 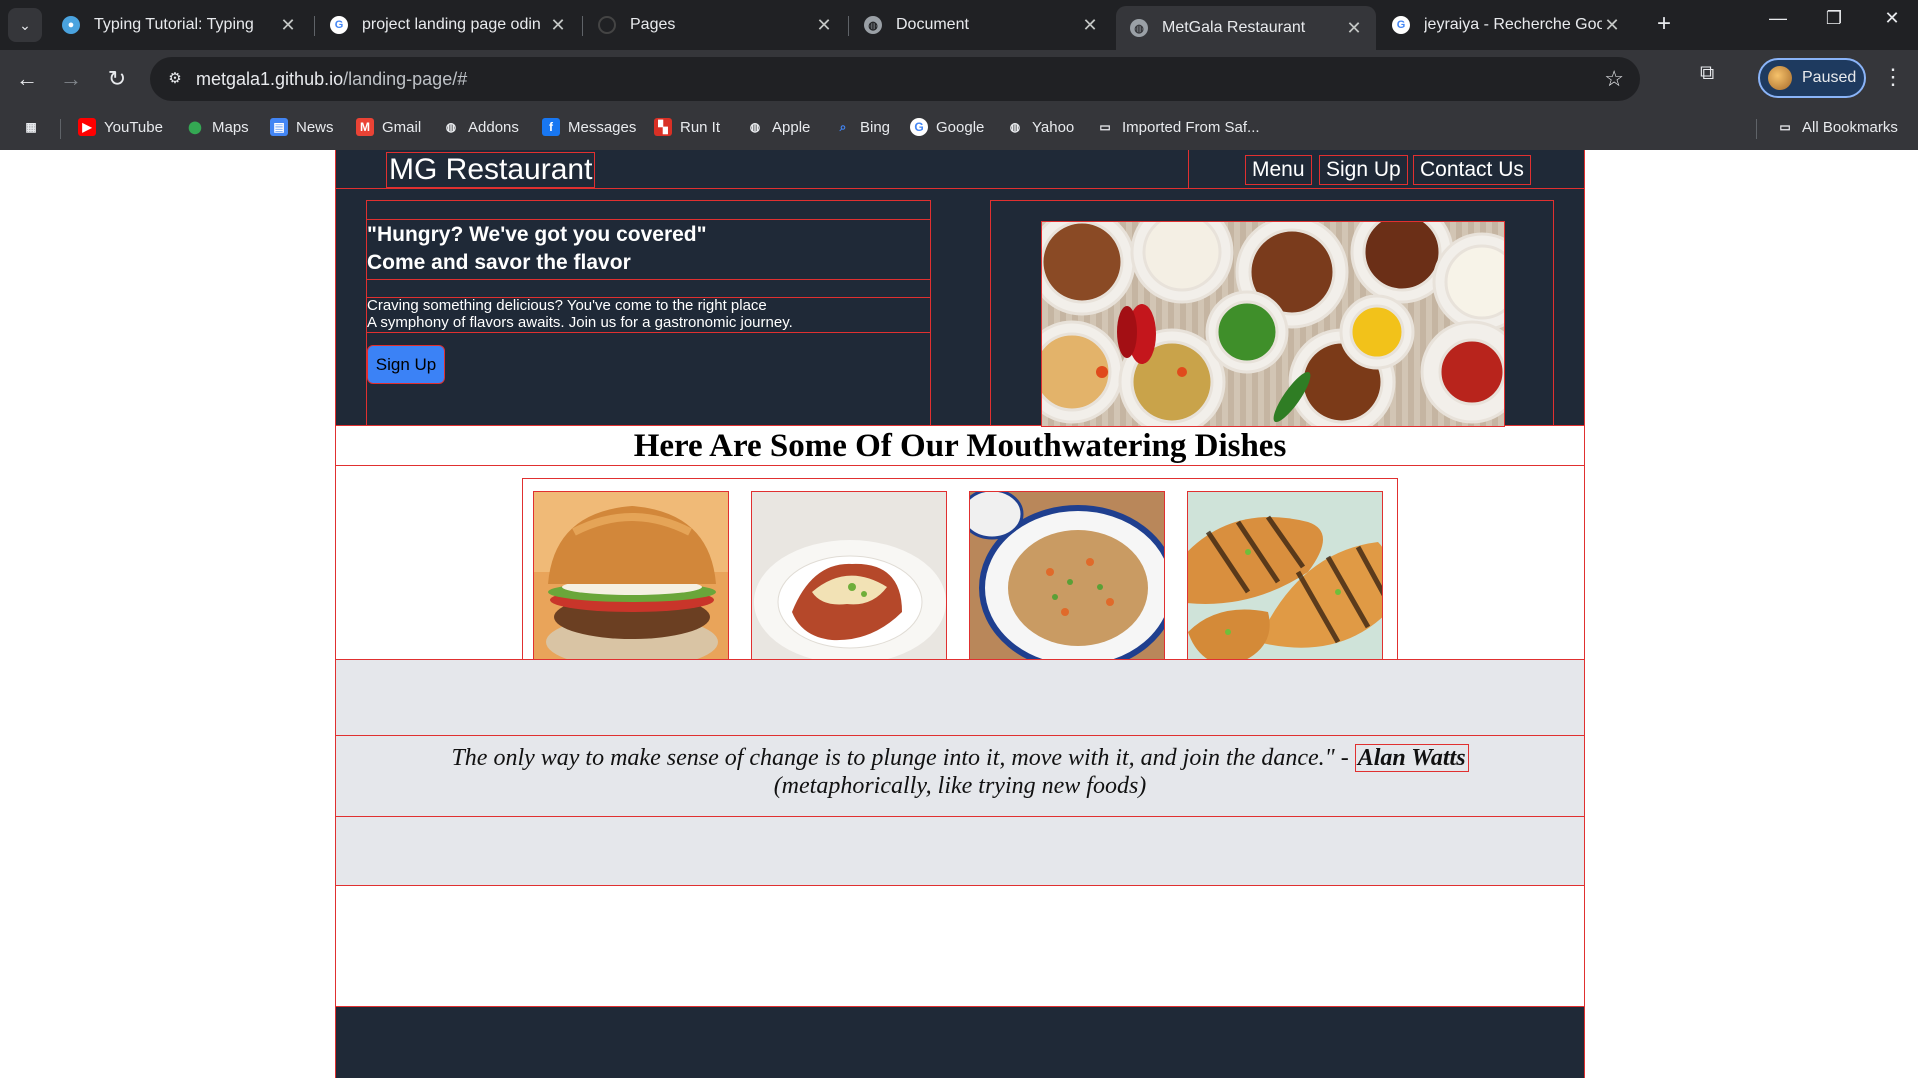 I want to click on site-logo: MG Restaurant, so click(x=491, y=170).